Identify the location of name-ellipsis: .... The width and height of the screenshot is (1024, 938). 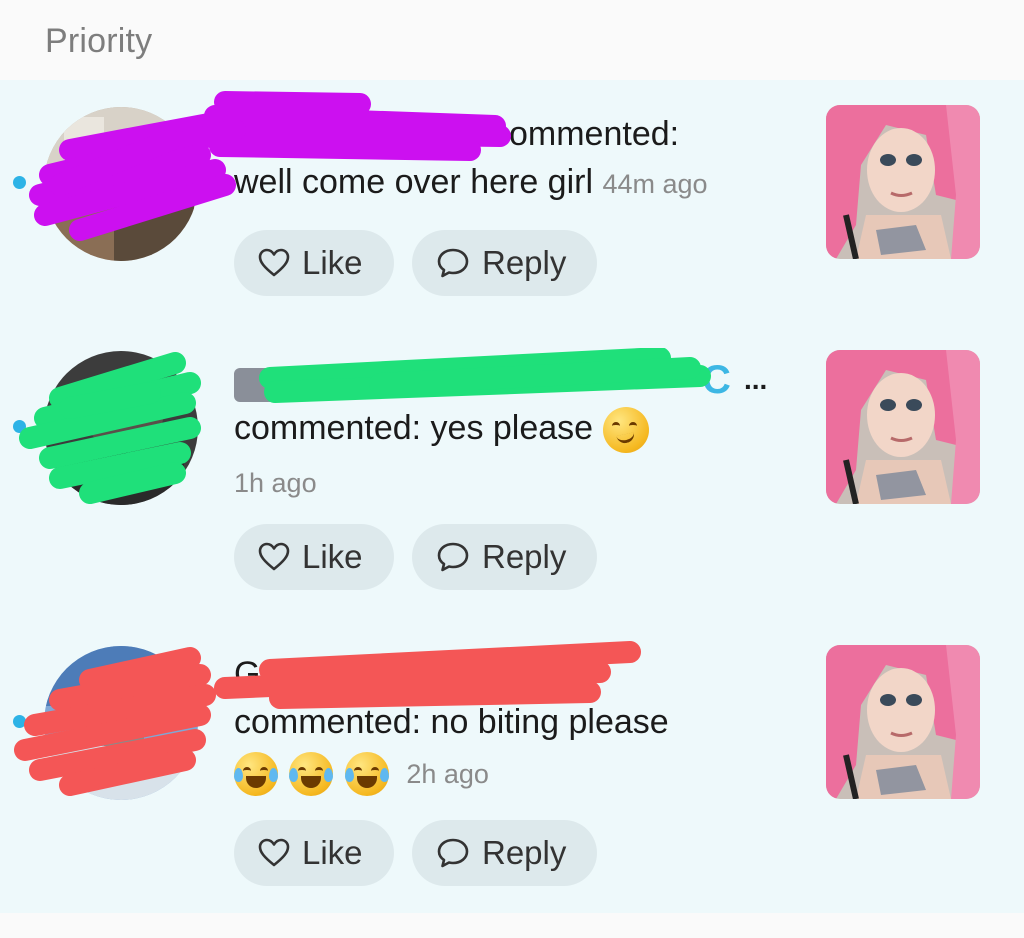
(756, 379).